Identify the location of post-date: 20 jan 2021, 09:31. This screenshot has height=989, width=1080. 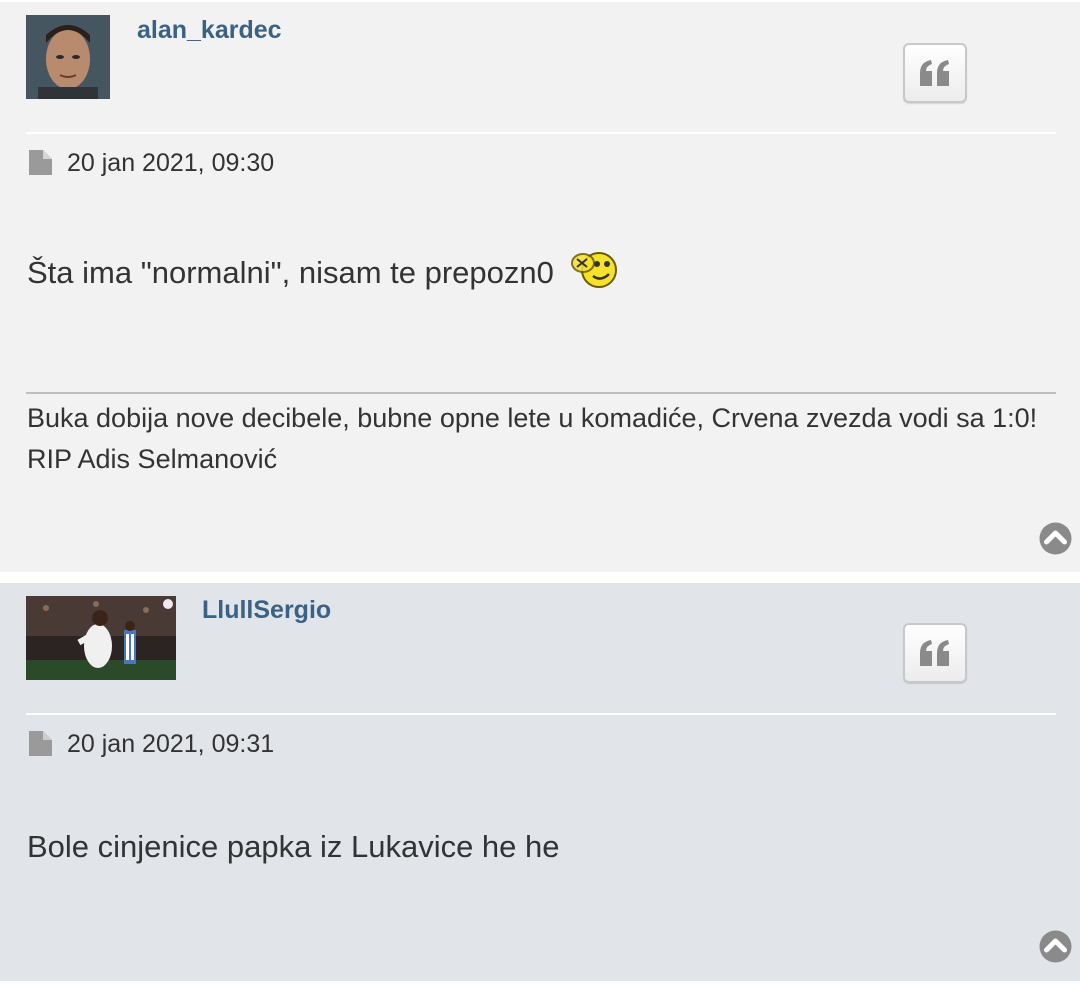
(171, 744).